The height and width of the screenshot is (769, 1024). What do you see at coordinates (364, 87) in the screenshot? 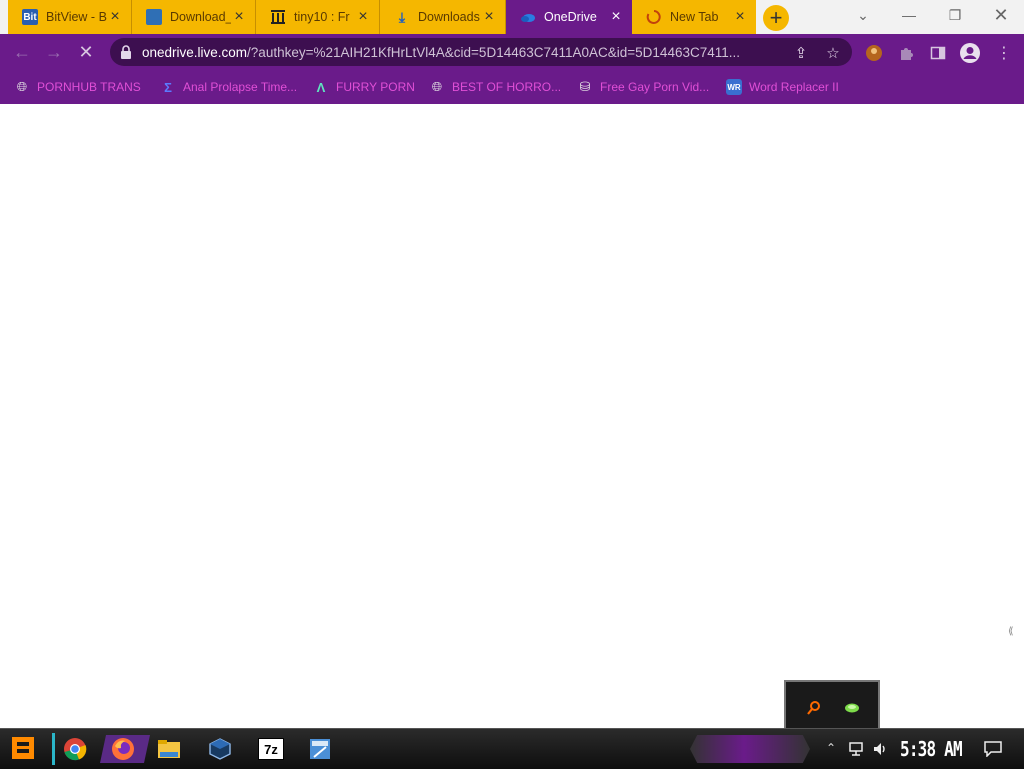
I see `bookmark-item: Λ FURRY PORN` at bounding box center [364, 87].